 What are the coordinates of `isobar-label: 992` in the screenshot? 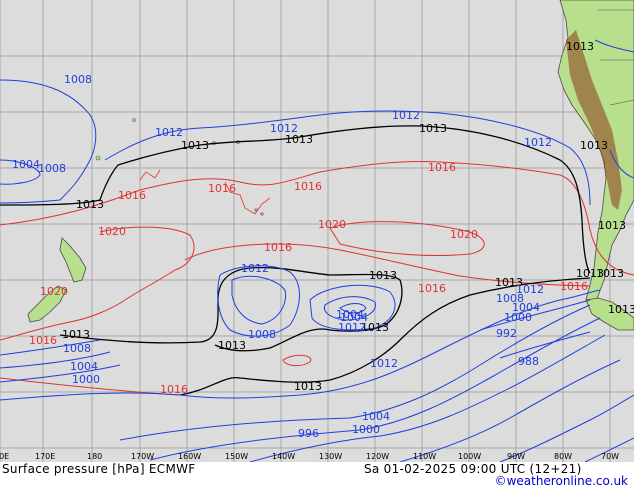 It's located at (506, 333).